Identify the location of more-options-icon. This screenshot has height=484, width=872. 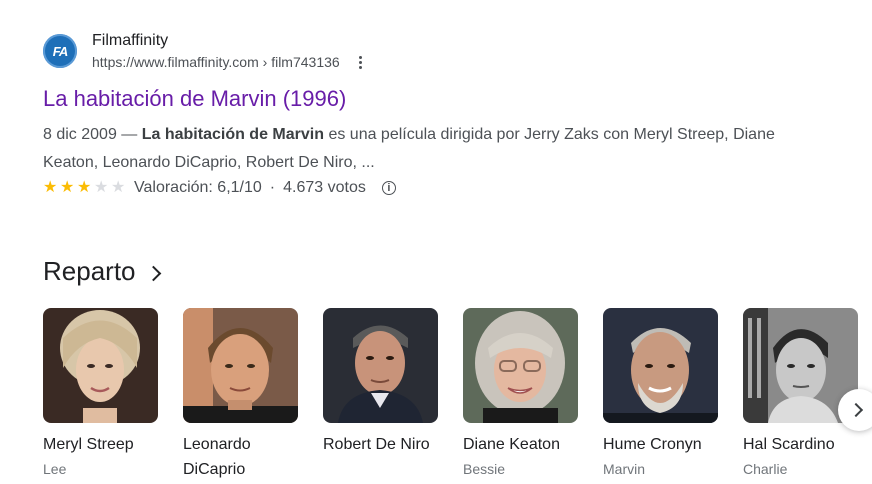
(361, 62).